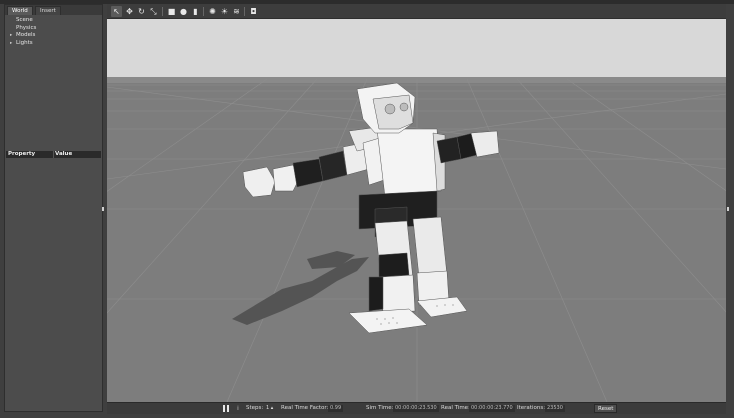 The width and height of the screenshot is (734, 418). I want to click on sky, so click(416, 49).